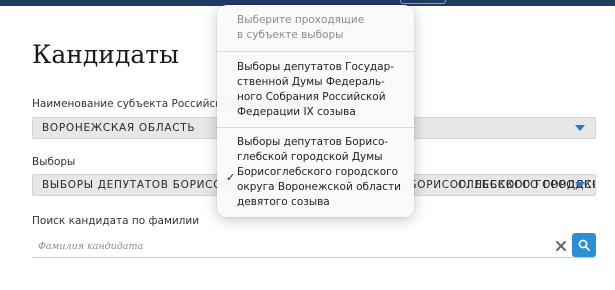 The image size is (615, 290). What do you see at coordinates (318, 172) in the screenshot?
I see `option-text: Борисоглебского городского` at bounding box center [318, 172].